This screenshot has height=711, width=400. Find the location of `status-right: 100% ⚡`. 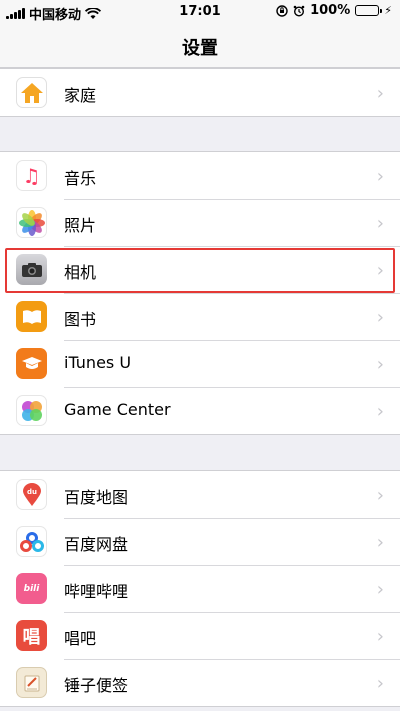

status-right: 100% ⚡ is located at coordinates (334, 10).